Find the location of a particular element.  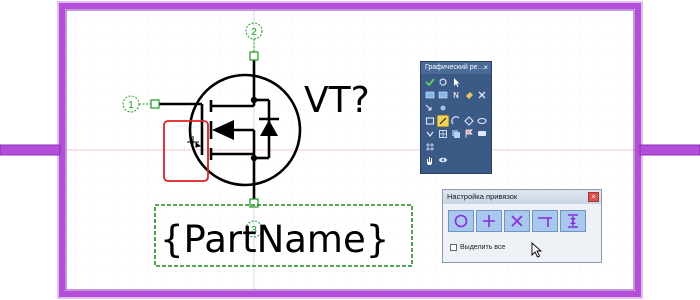

palette-tool-grid: N is located at coordinates (457, 121).